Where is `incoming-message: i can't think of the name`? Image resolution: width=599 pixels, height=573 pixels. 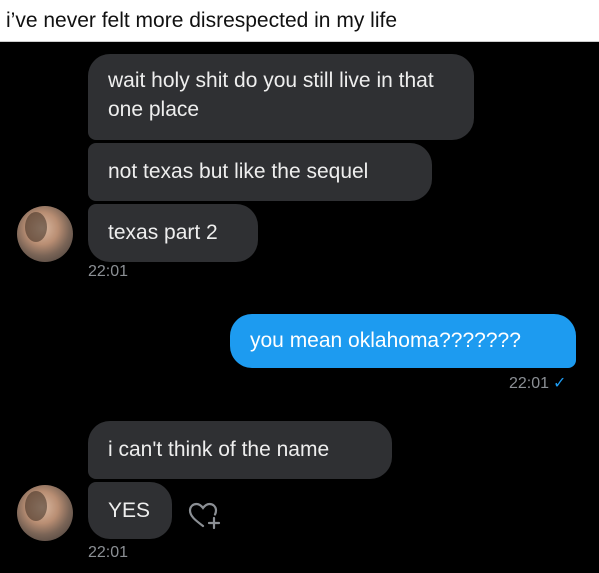
incoming-message: i can't think of the name is located at coordinates (240, 450).